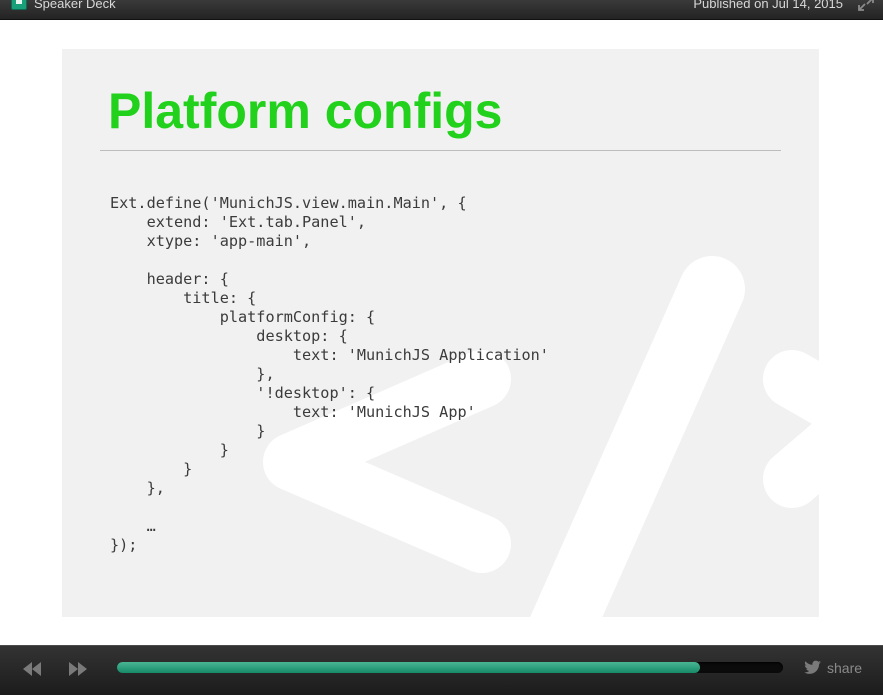 This screenshot has width=883, height=695. I want to click on code-line: text: 'MunichJS Application', so click(329, 355).